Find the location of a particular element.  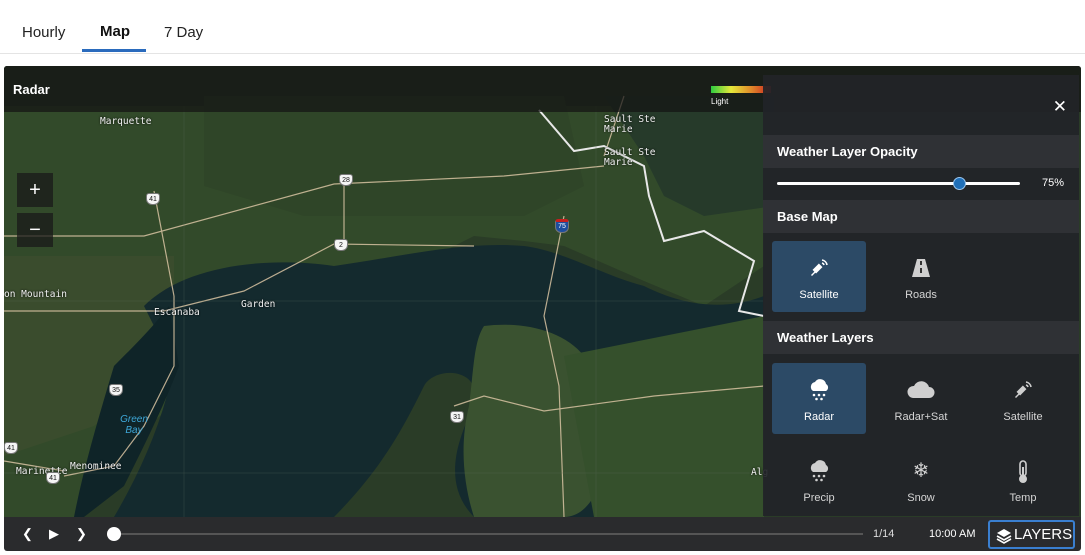

place-label: Garden is located at coordinates (258, 304).